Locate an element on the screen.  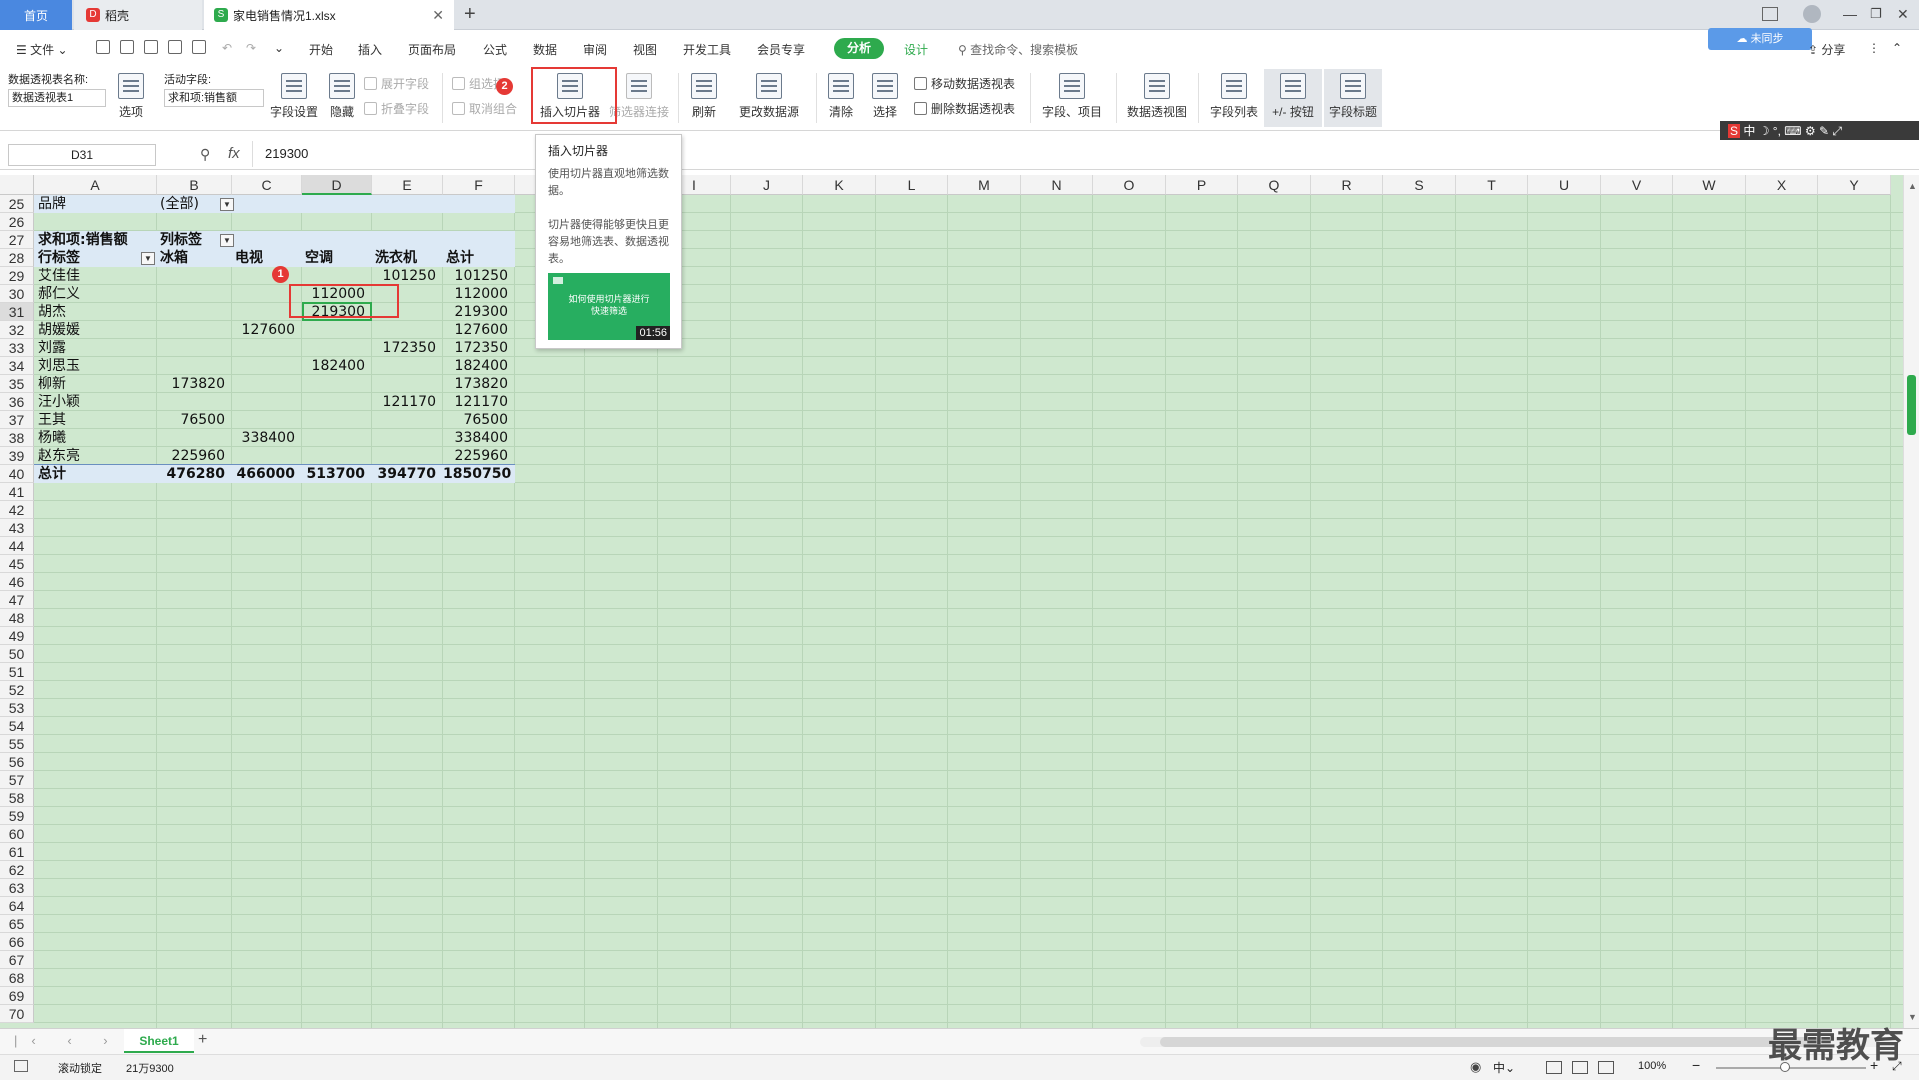
column-header-p: P is located at coordinates (1202, 185).